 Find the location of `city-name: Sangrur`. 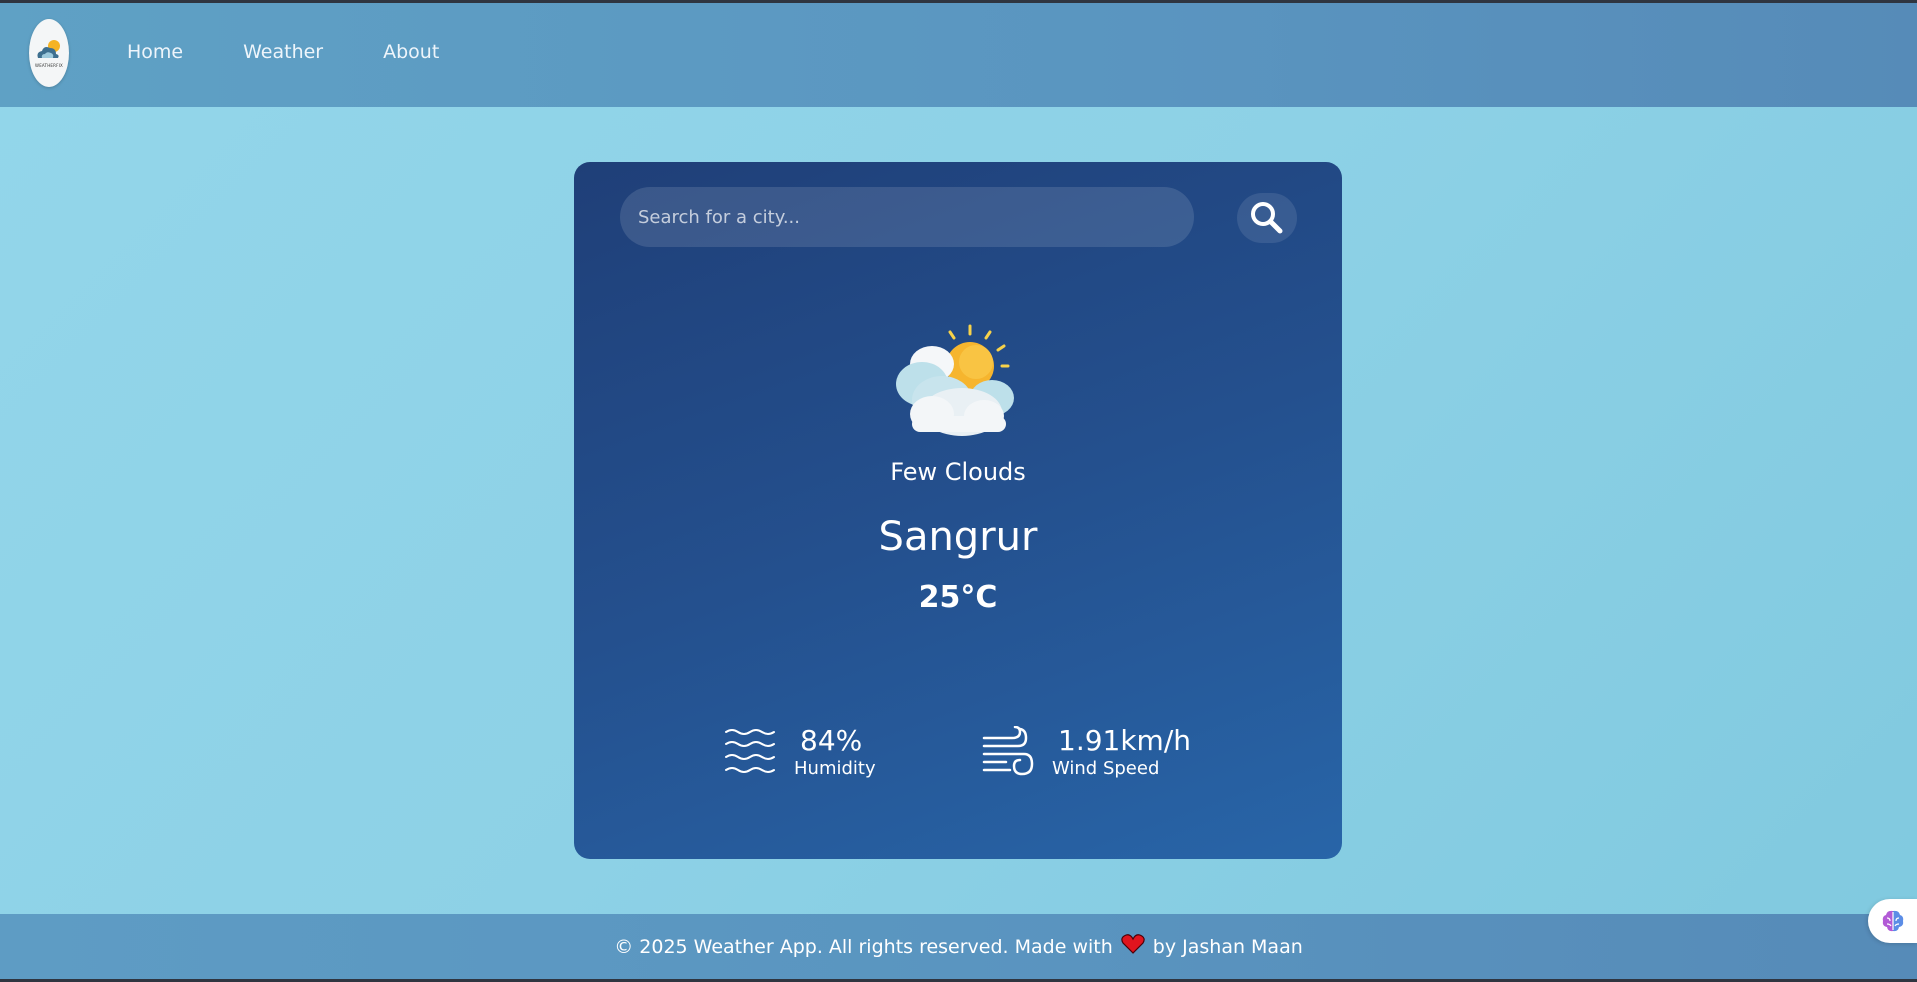

city-name: Sangrur is located at coordinates (958, 537).